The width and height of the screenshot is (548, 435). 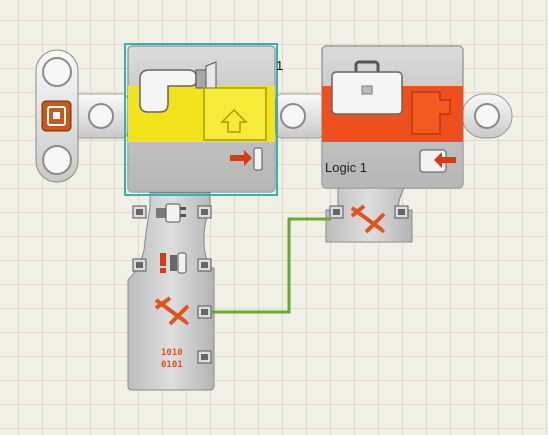 I want to click on svg-text: 0101, so click(x=172, y=365).